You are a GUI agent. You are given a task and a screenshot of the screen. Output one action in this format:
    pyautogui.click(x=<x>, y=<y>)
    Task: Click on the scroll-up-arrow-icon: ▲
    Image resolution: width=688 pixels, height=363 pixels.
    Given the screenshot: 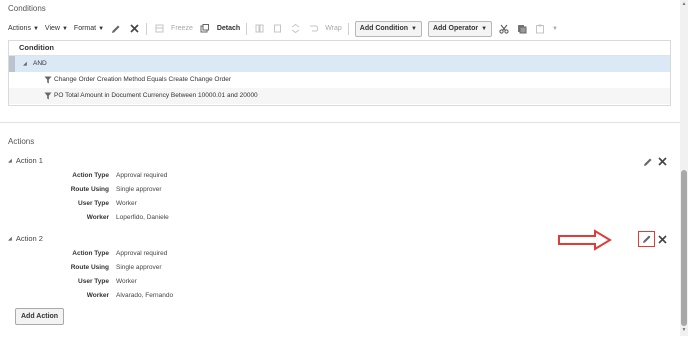 What is the action you would take?
    pyautogui.click(x=684, y=4)
    